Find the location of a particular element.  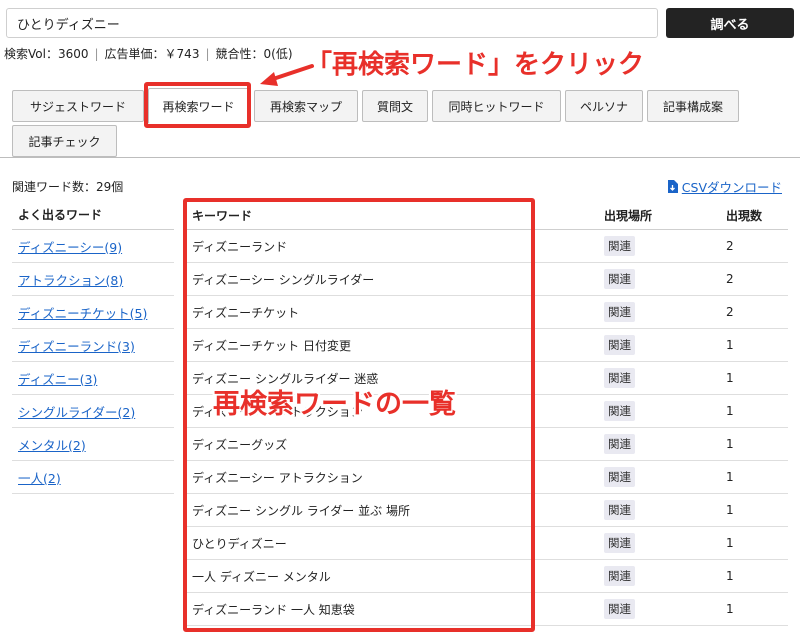

list-item: メンタル(2) is located at coordinates (93, 444).